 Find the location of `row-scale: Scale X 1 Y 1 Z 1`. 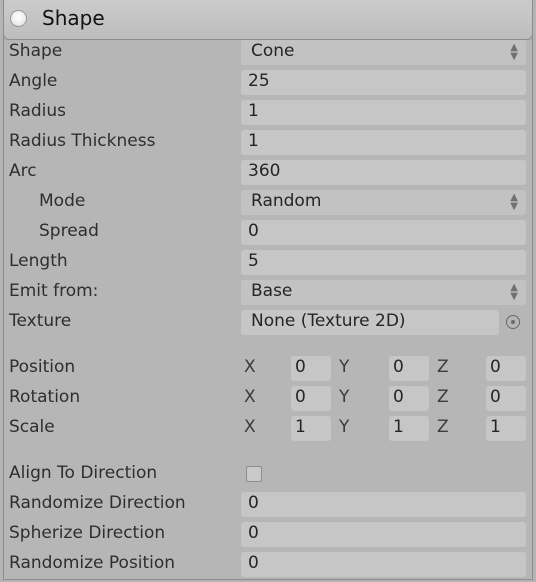

row-scale: Scale X 1 Y 1 Z 1 is located at coordinates (269, 429).